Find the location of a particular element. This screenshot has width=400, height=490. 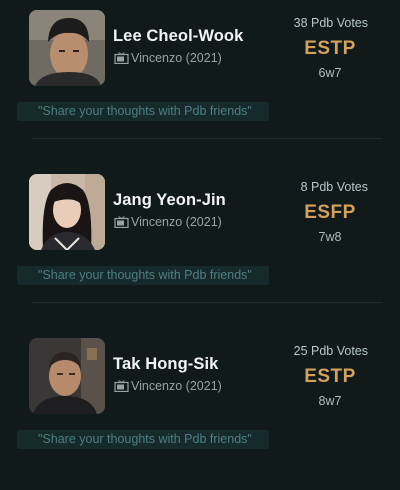

enneagram-type: 7w8 is located at coordinates (330, 237).